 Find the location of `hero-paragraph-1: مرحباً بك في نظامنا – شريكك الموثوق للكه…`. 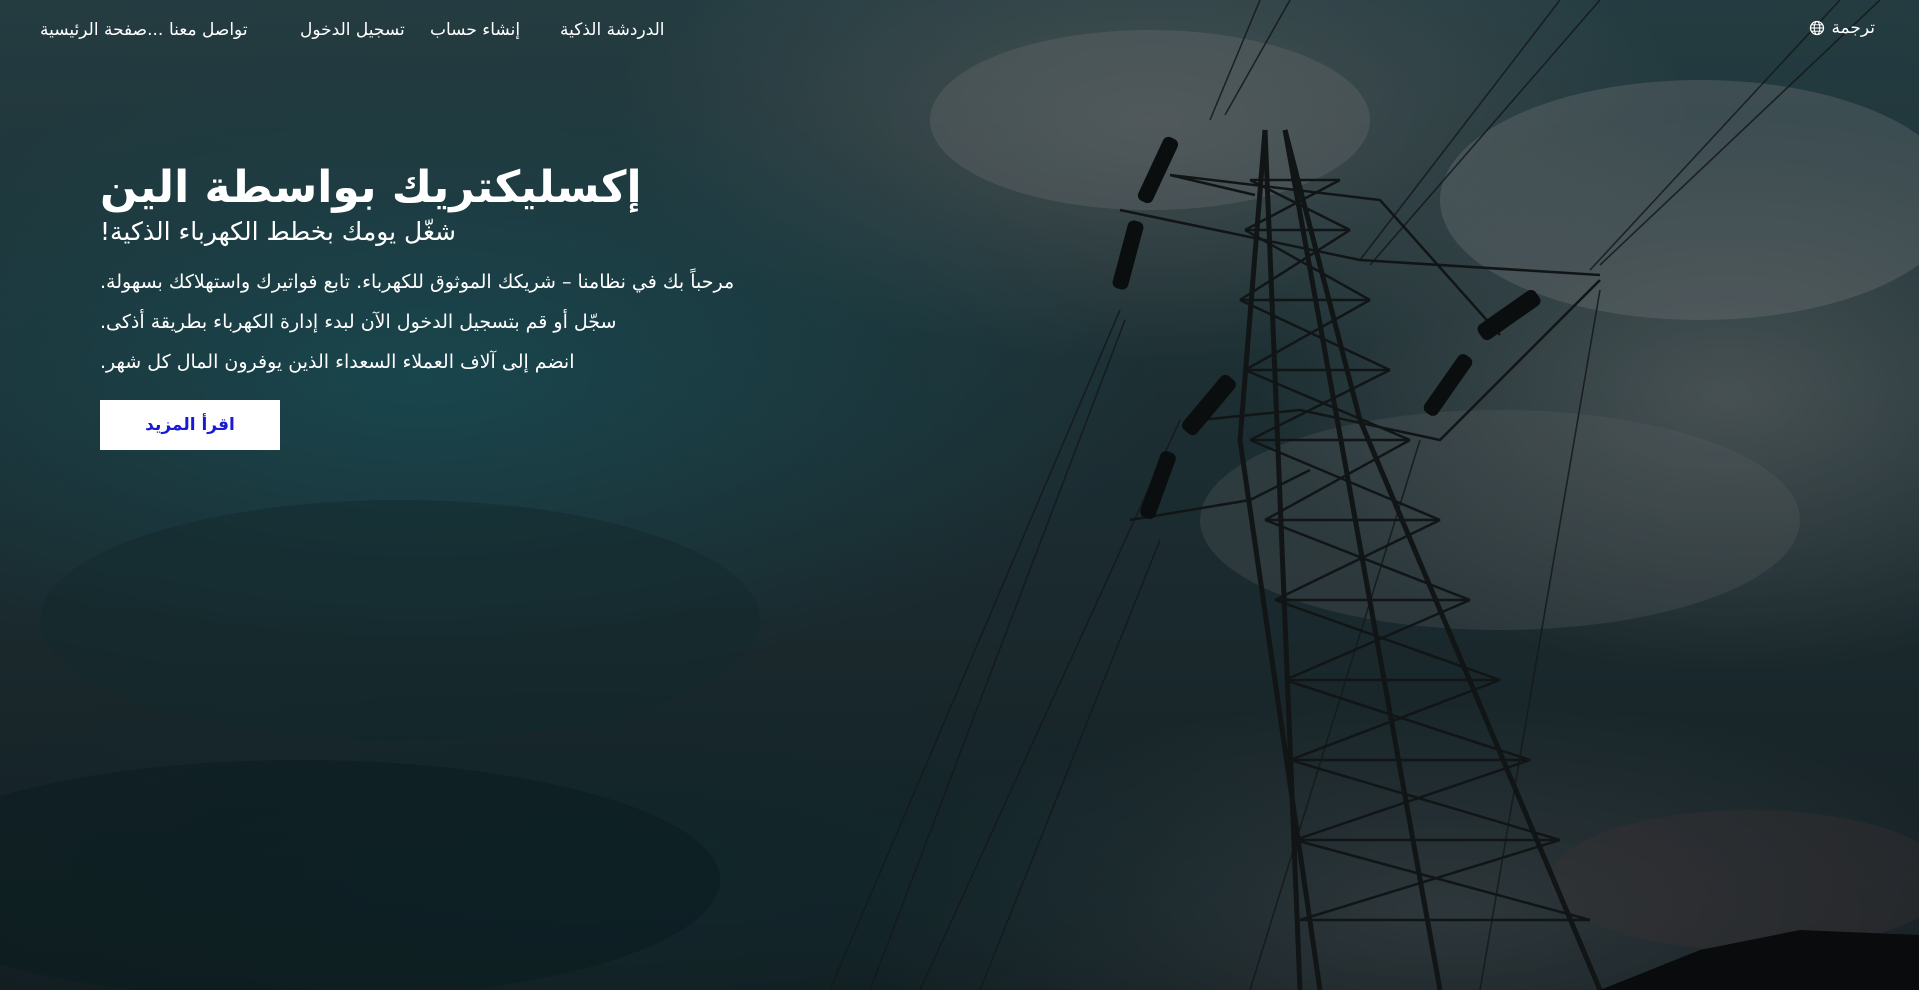

hero-paragraph-1: مرحباً بك في نظامنا – شريكك الموثوق للكه… is located at coordinates (417, 282).